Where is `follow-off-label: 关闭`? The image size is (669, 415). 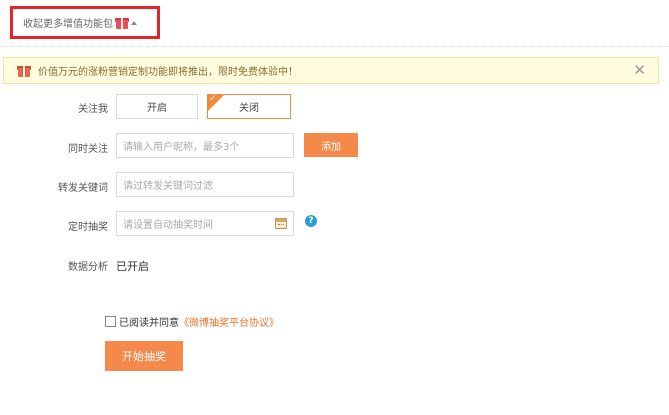
follow-off-label: 关闭 is located at coordinates (249, 108).